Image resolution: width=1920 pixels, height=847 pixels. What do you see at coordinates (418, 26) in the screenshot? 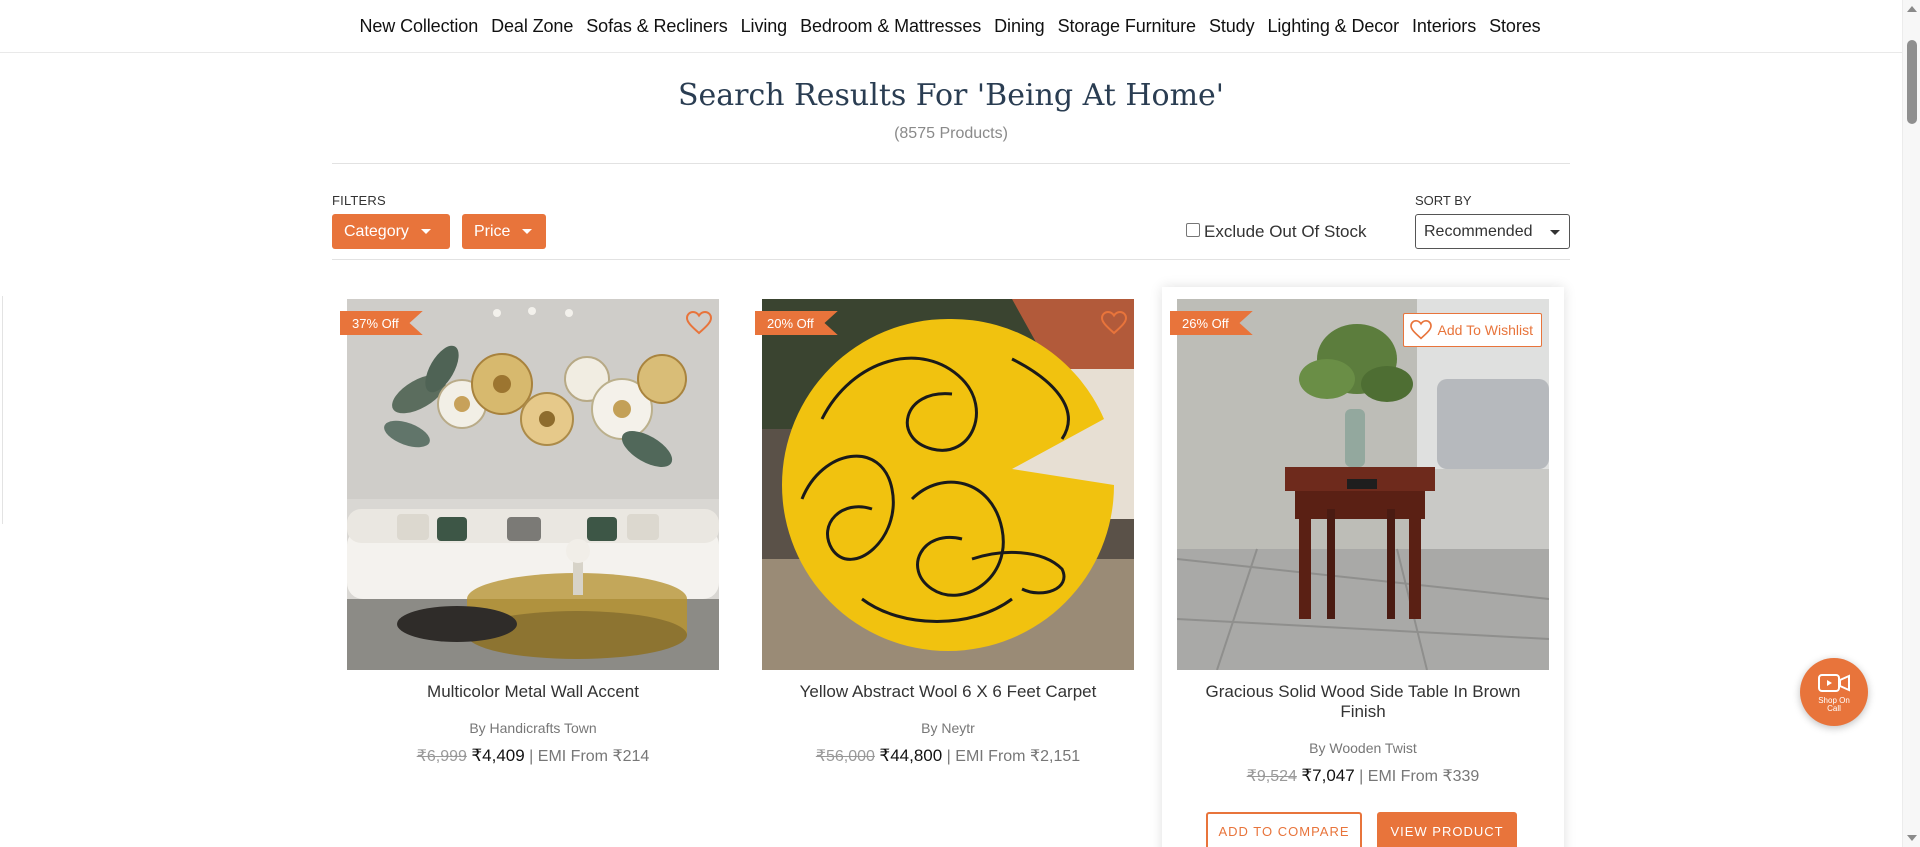
I see `nav-item-new-collection: New Collection` at bounding box center [418, 26].